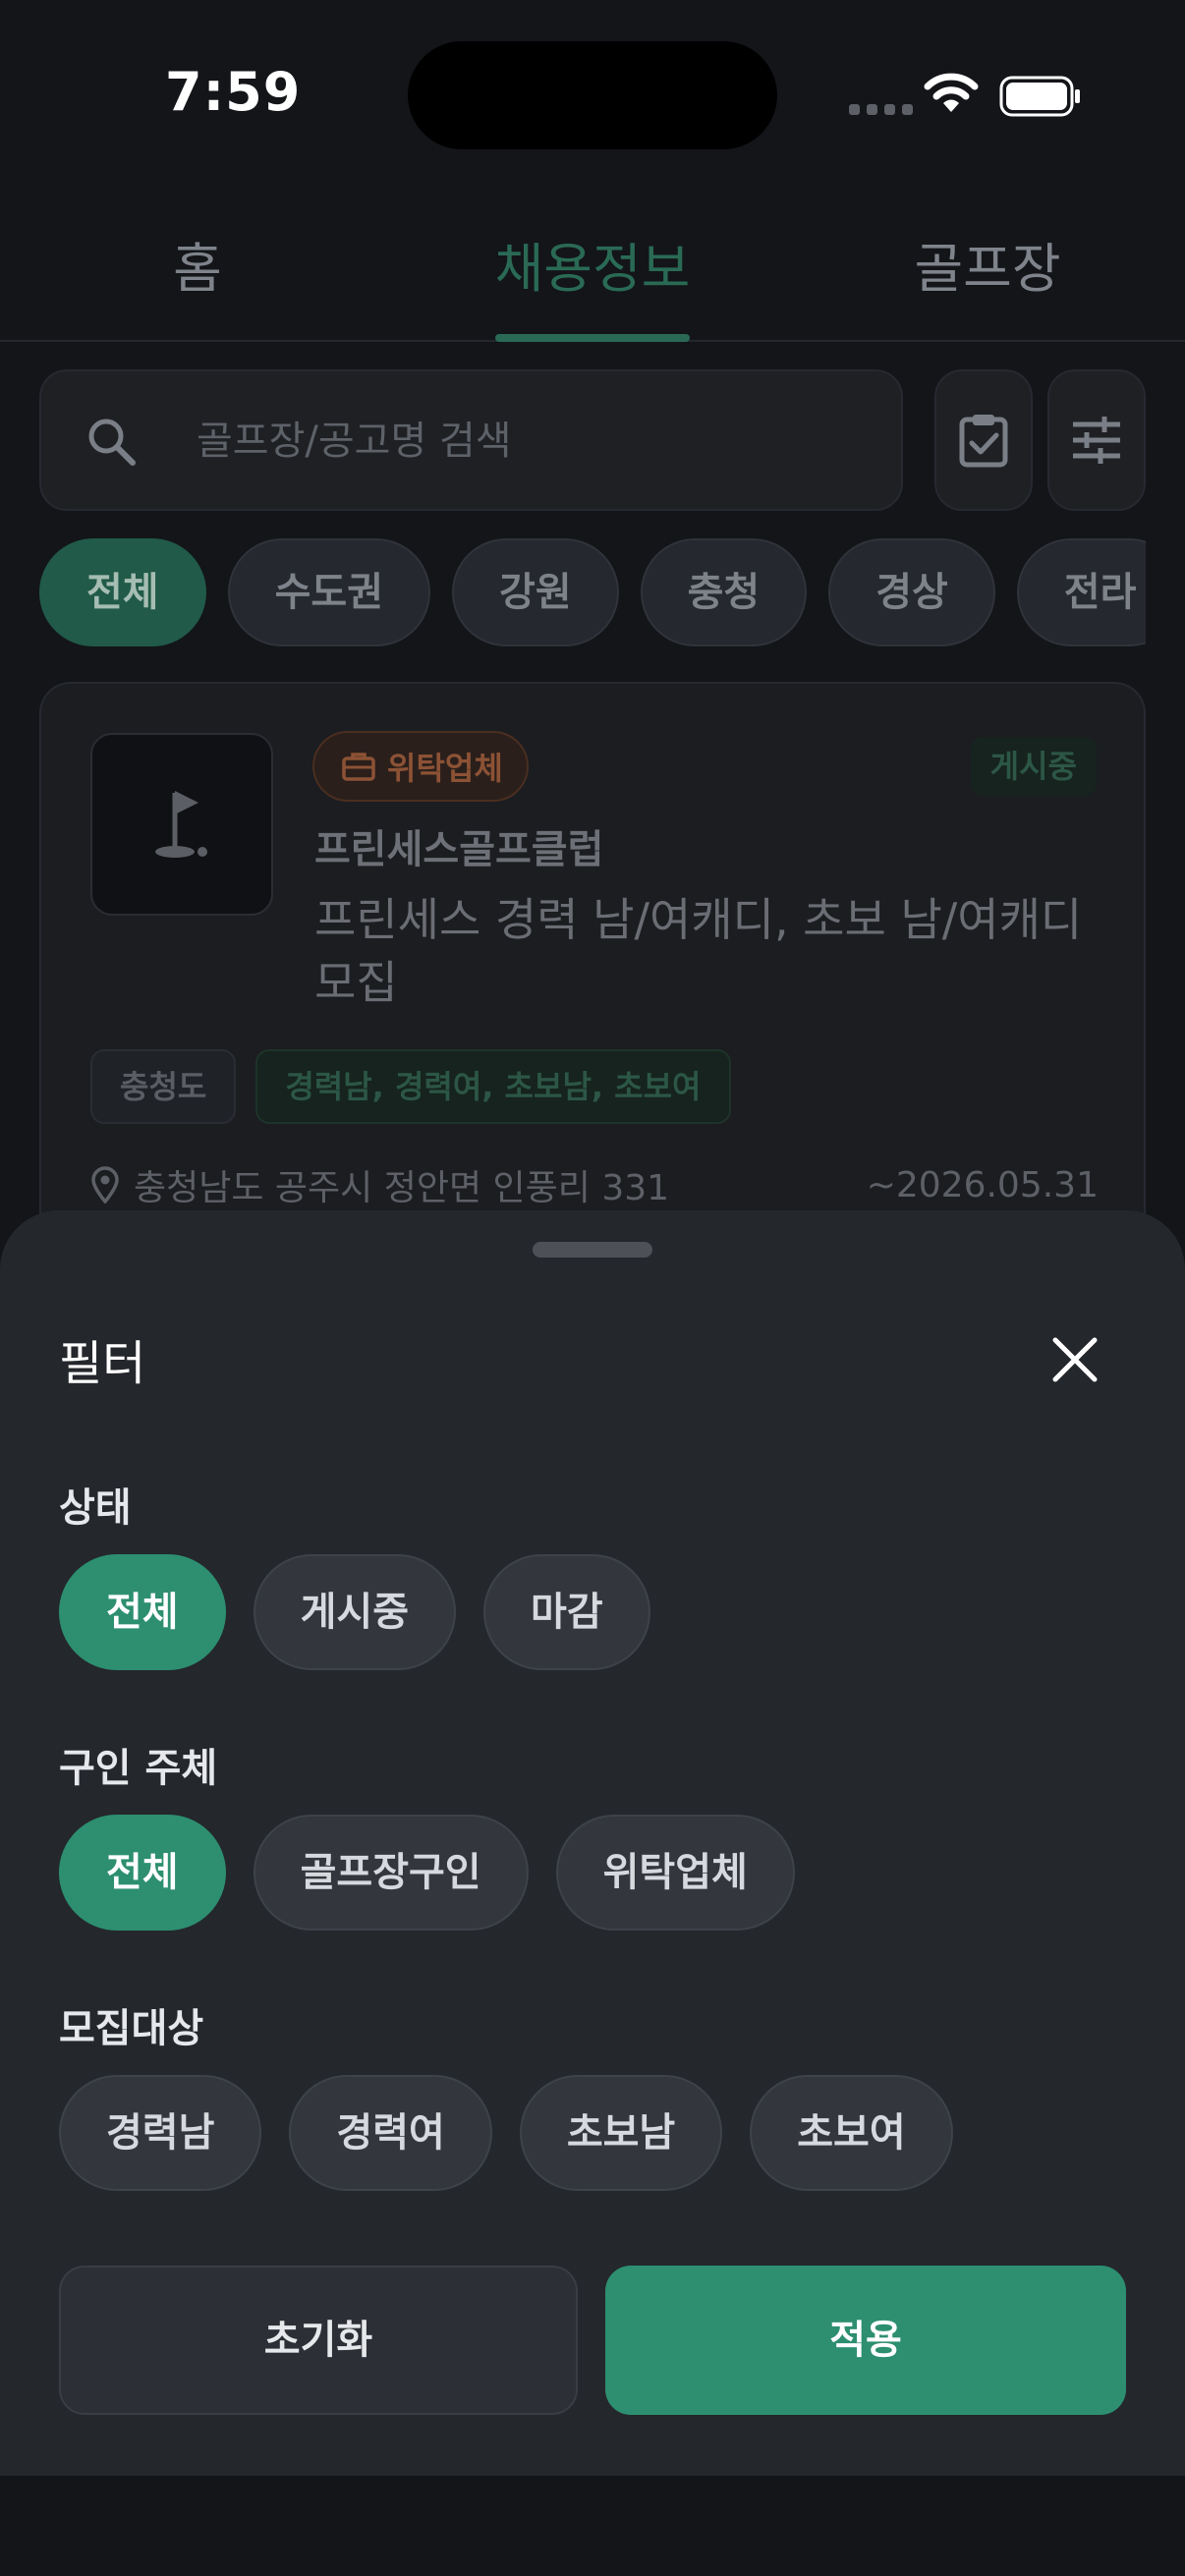 Image resolution: width=1185 pixels, height=2576 pixels. I want to click on clipboard-check-icon, so click(984, 441).